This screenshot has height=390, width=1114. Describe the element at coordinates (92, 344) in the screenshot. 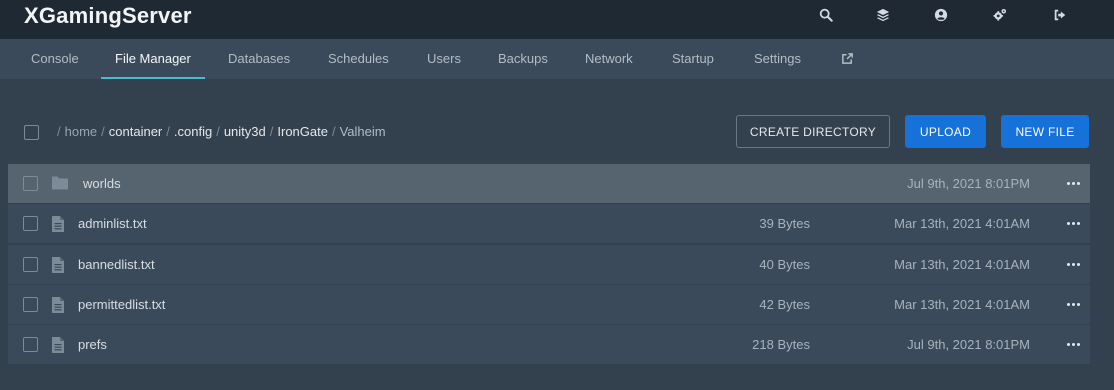

I see `file-name: prefs` at that location.